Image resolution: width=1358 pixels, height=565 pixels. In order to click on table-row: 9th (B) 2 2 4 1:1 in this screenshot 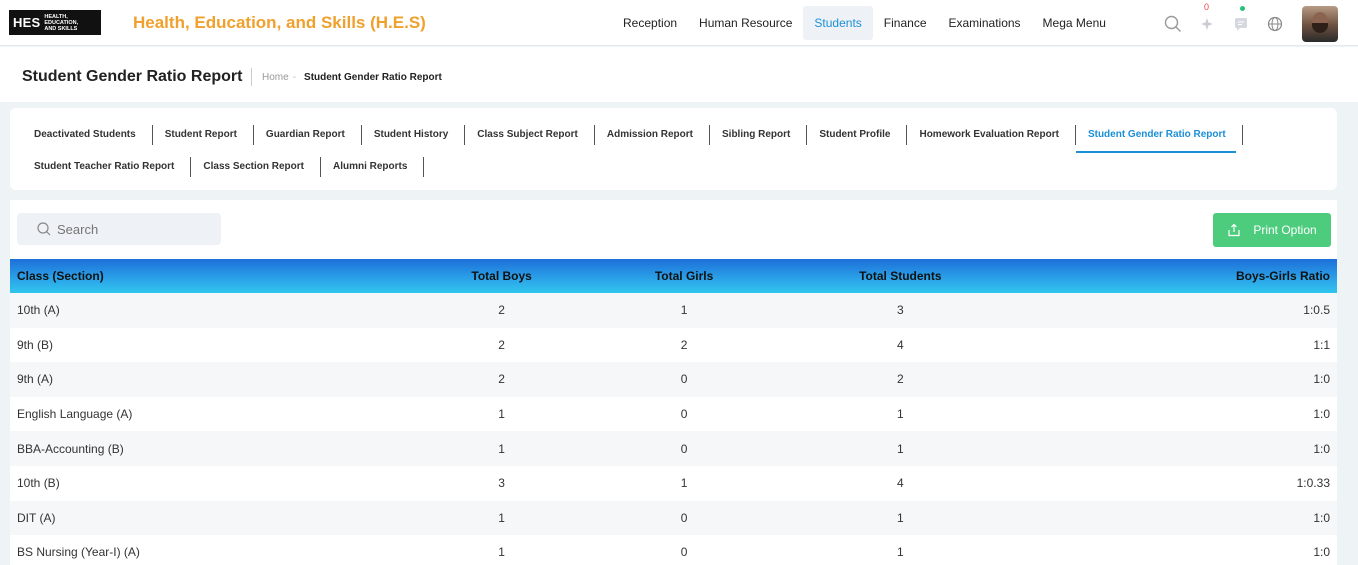, I will do `click(673, 345)`.